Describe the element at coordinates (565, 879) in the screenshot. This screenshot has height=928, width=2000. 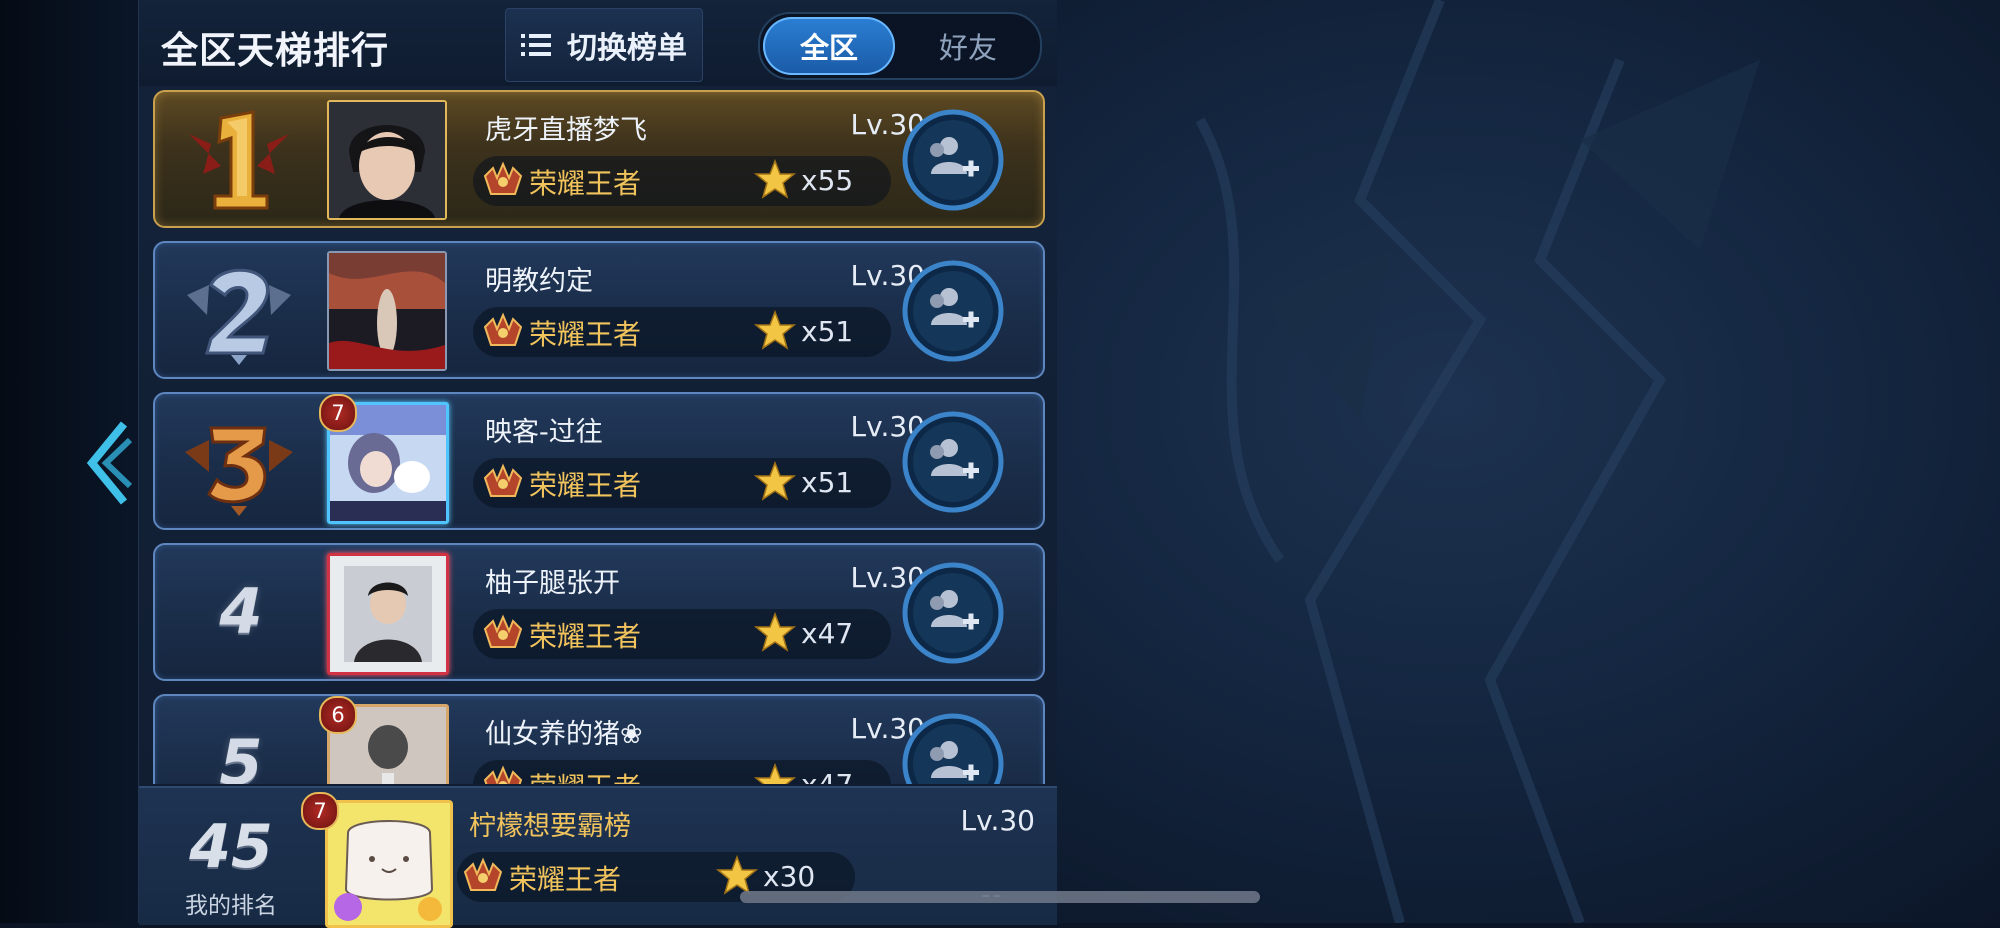
I see `my-tier-name: 荣耀王者` at that location.